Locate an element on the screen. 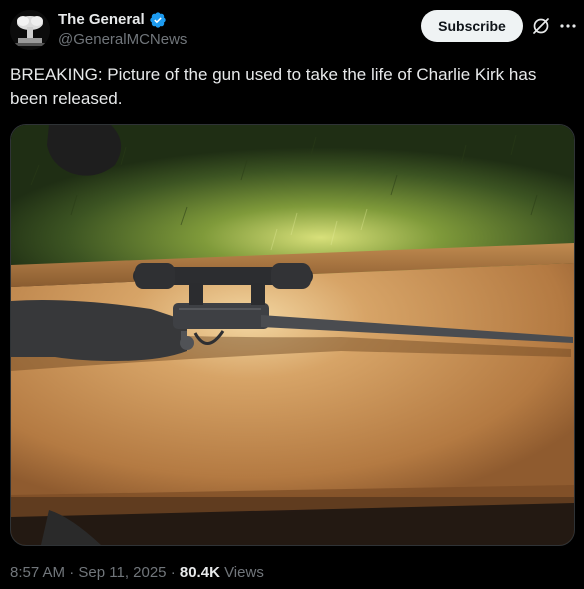 The image size is (584, 589). verified-badge-icon is located at coordinates (158, 20).